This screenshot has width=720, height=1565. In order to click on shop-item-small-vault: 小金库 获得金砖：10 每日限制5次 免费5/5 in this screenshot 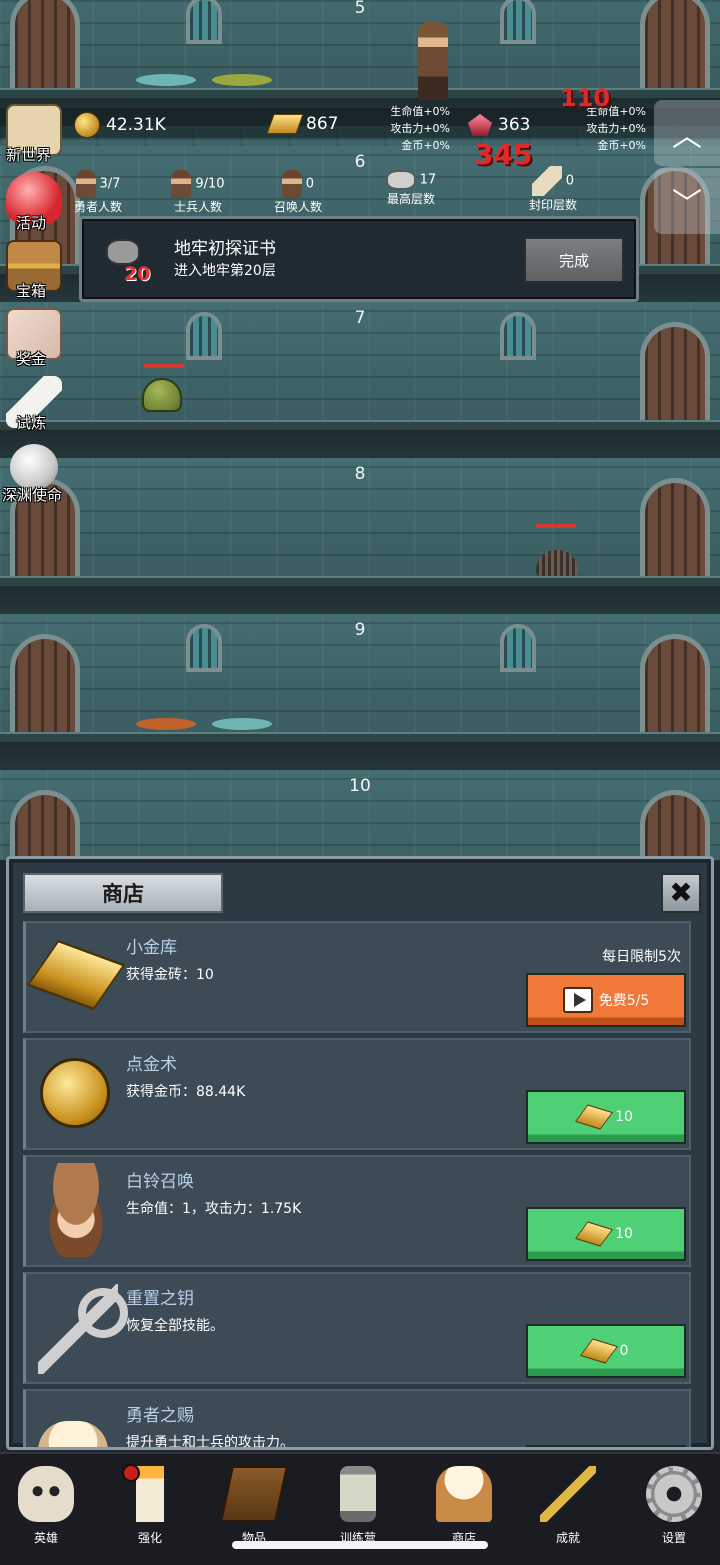, I will do `click(357, 977)`.